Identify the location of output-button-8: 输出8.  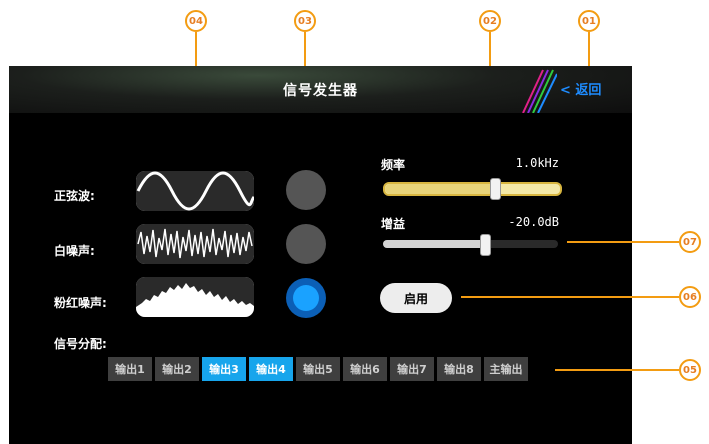
(459, 369).